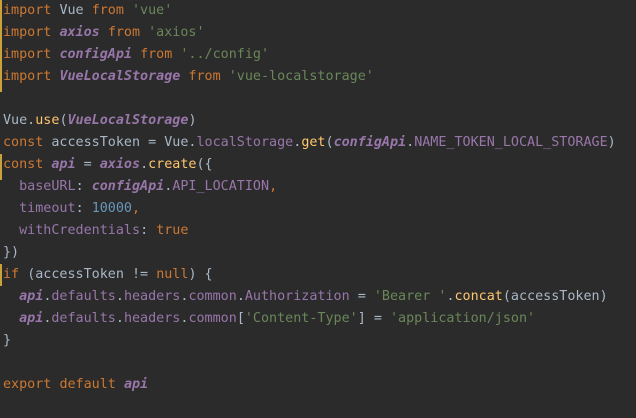 This screenshot has height=418, width=636. What do you see at coordinates (373, 318) in the screenshot?
I see `code-token: ] =` at bounding box center [373, 318].